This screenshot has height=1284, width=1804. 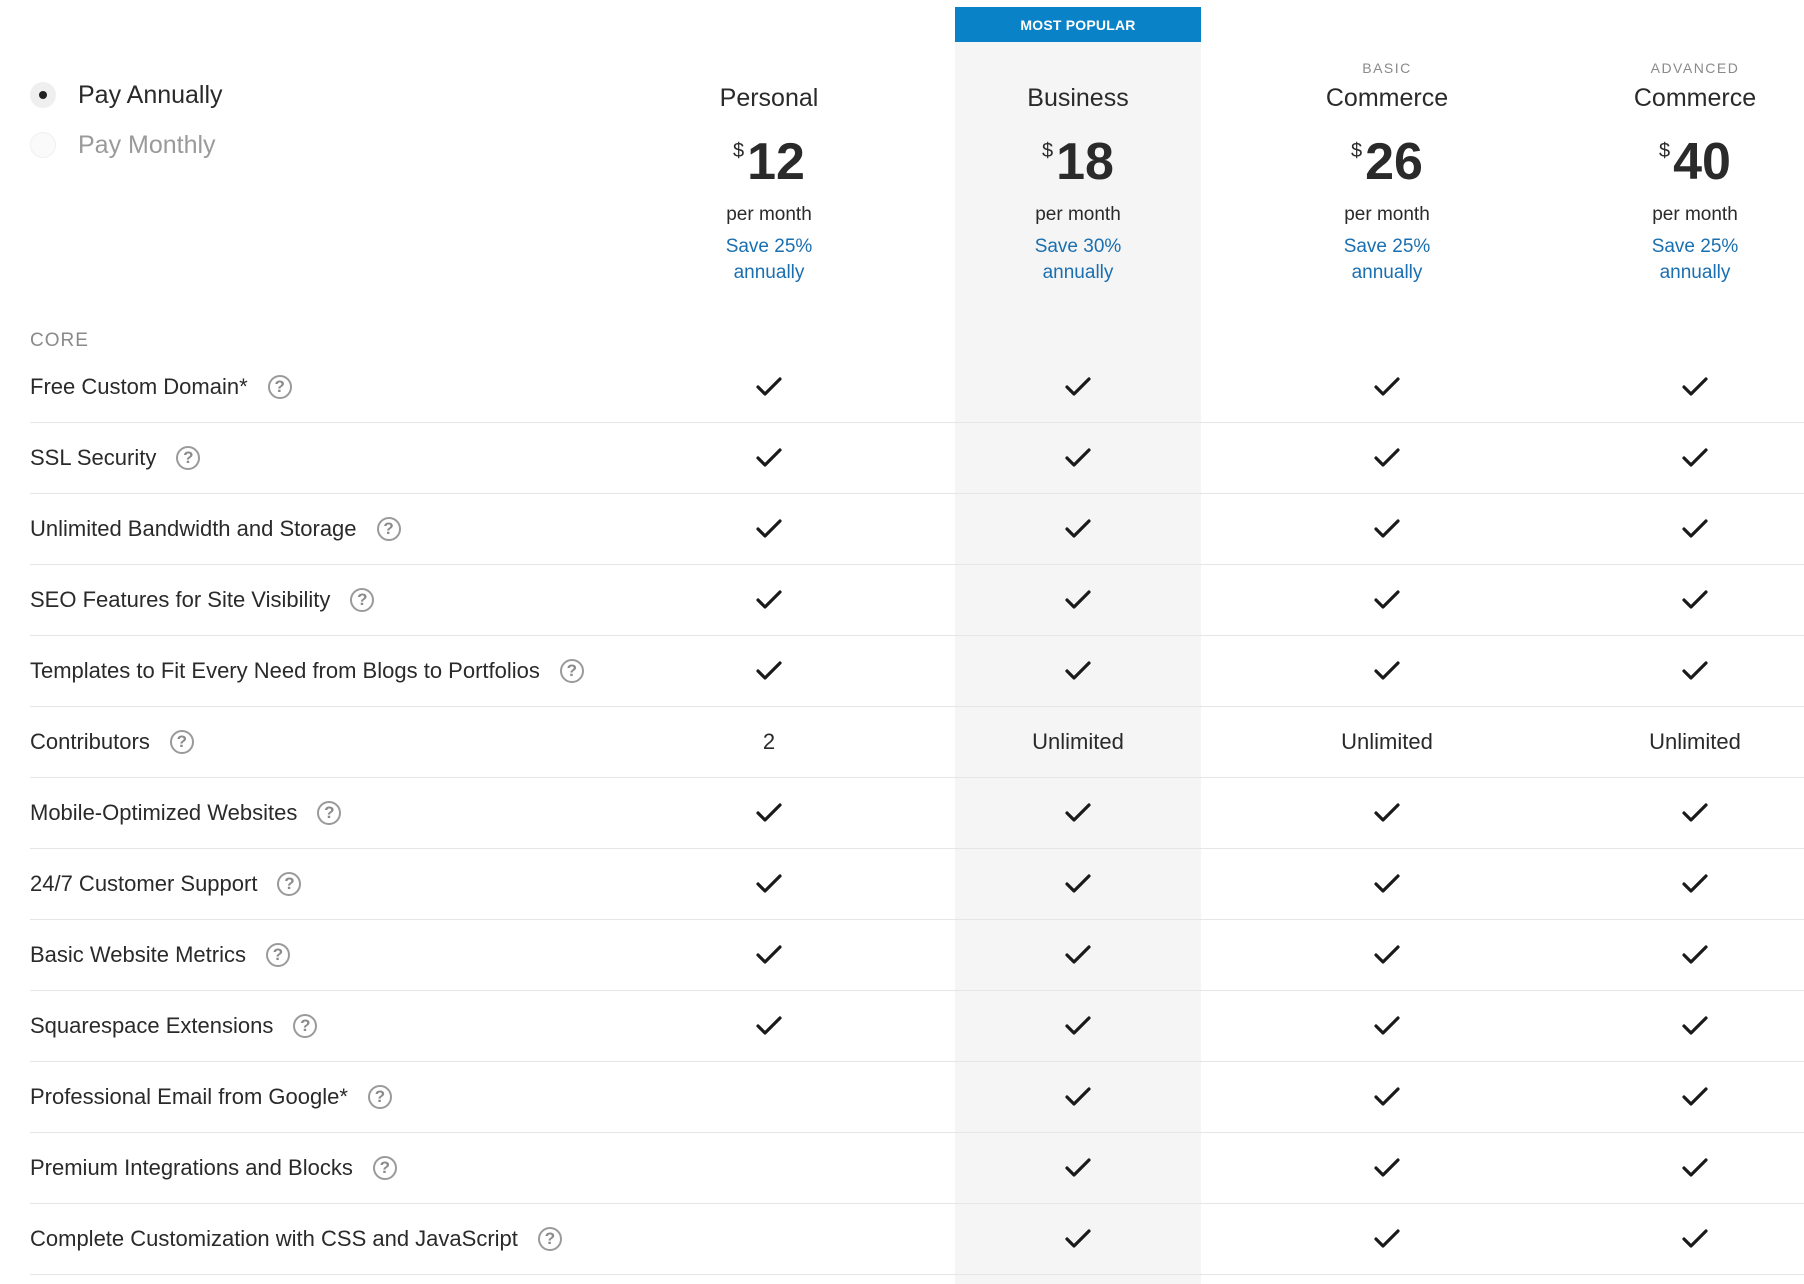 What do you see at coordinates (1387, 162) in the screenshot?
I see `plan-price: $26` at bounding box center [1387, 162].